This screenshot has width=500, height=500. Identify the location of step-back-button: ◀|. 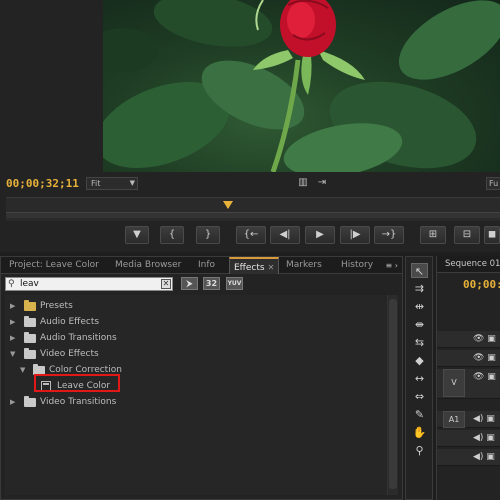
(285, 235).